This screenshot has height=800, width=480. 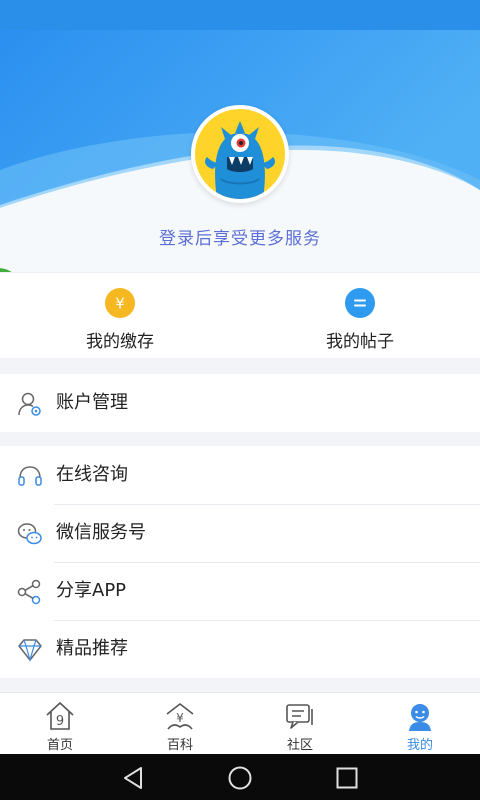 What do you see at coordinates (59, 745) in the screenshot?
I see `tab-home-label: 首页` at bounding box center [59, 745].